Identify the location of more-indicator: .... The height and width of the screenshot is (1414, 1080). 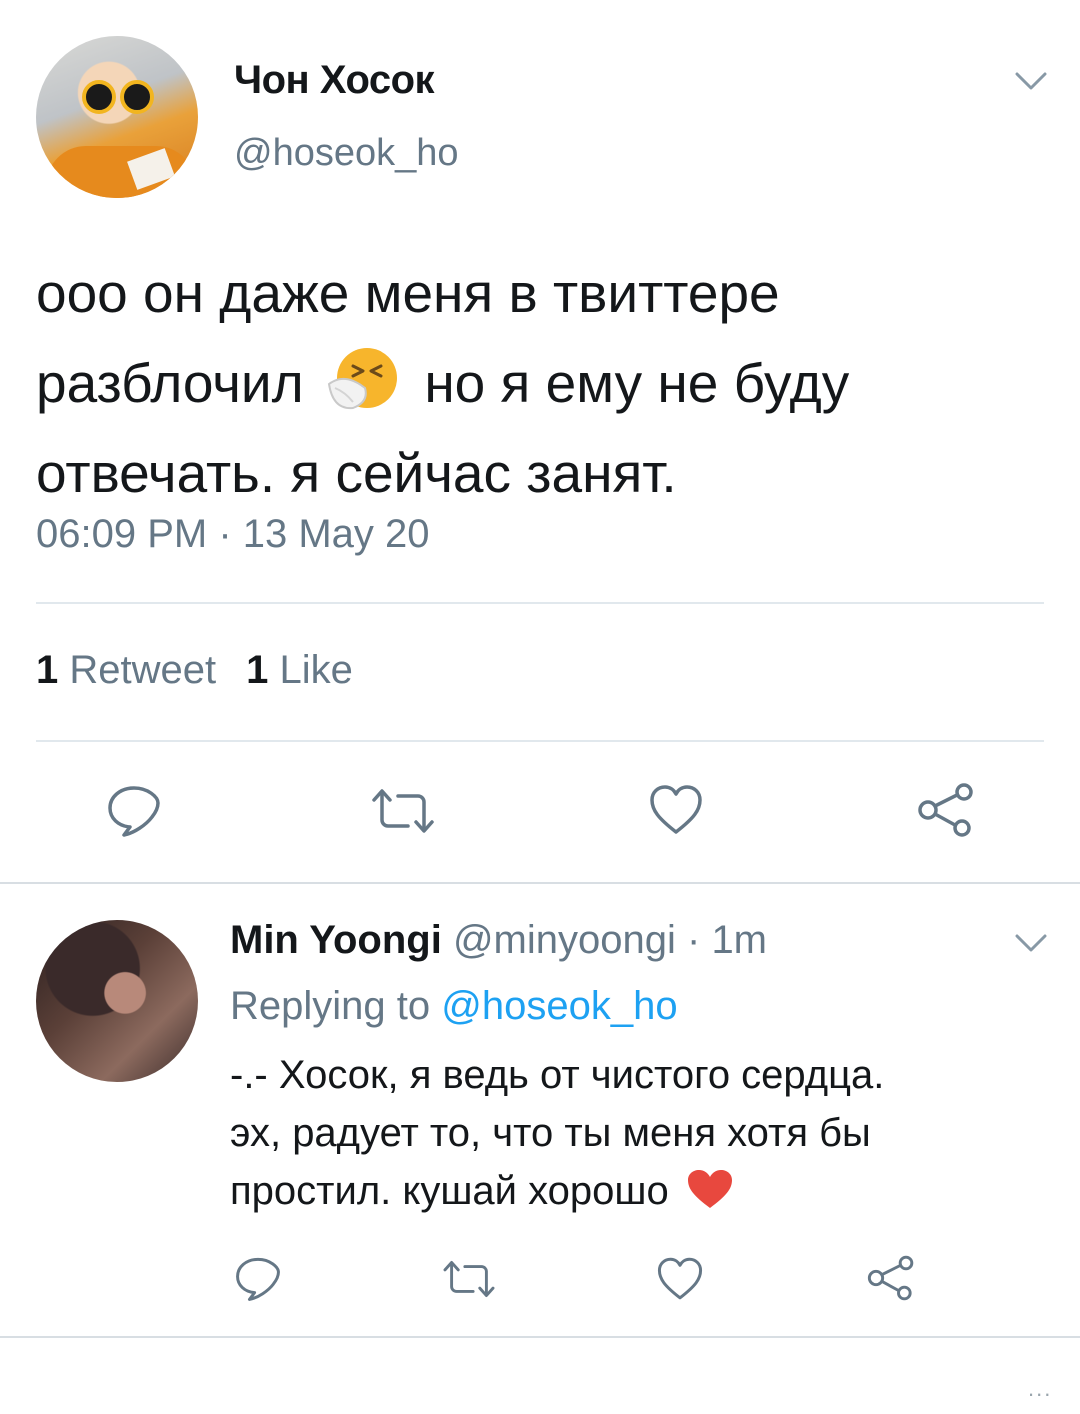
(1040, 1388).